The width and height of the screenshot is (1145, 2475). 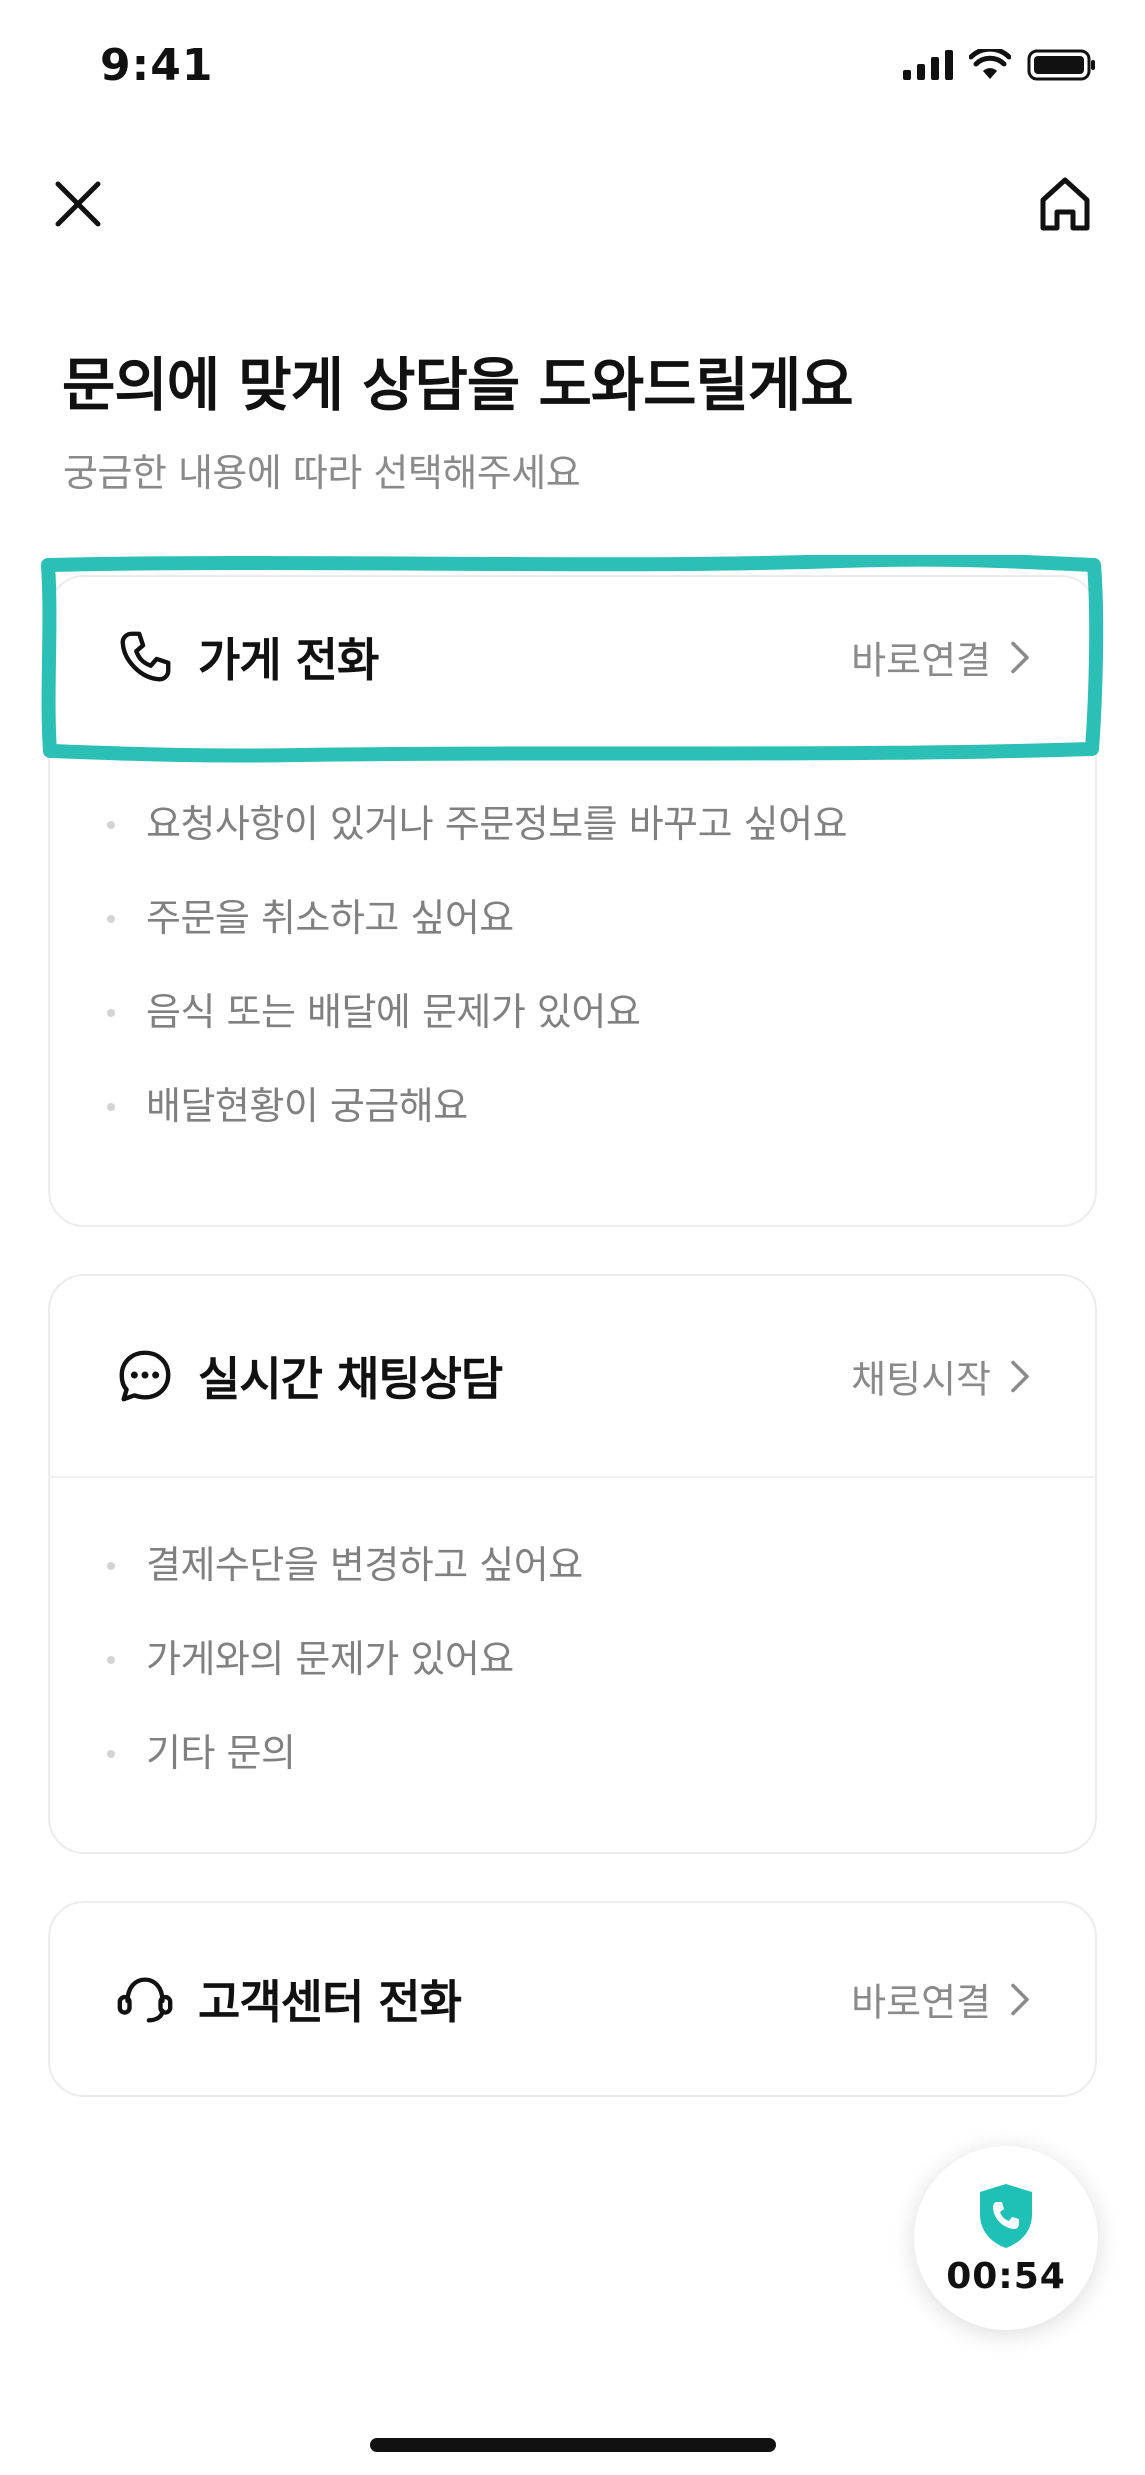 I want to click on live-chat-start: 채팅시작, so click(x=942, y=1376).